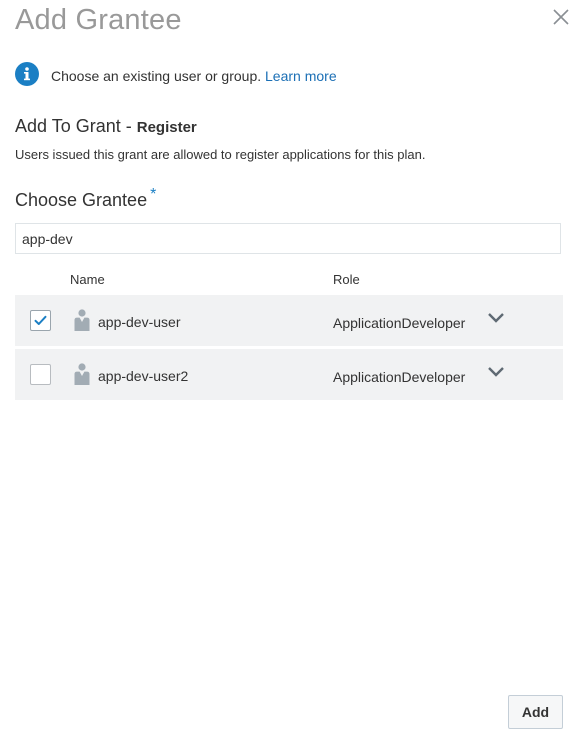  I want to click on close-icon, so click(561, 17).